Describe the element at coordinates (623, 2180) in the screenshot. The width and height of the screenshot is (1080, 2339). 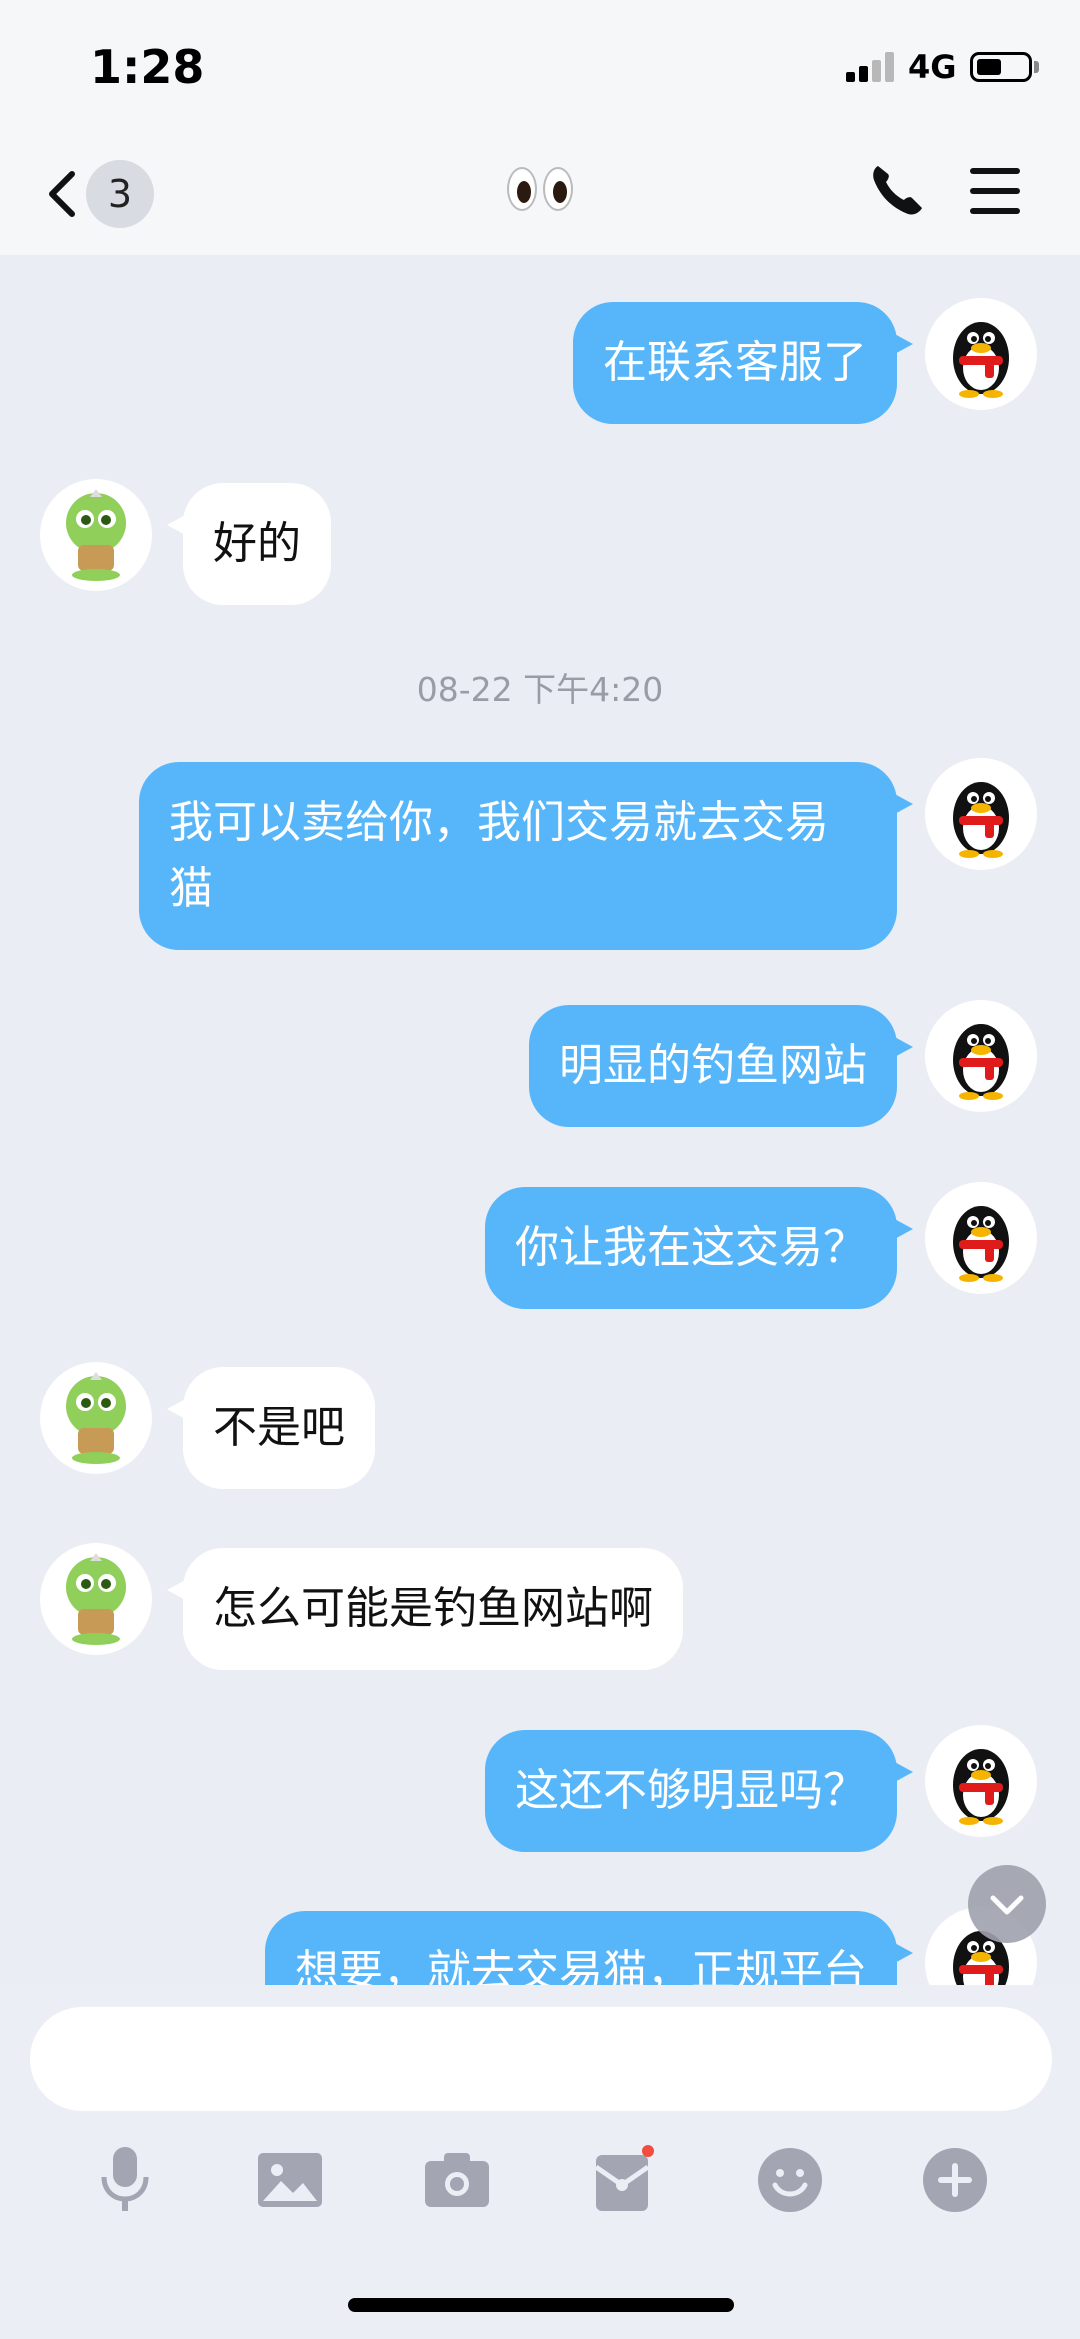
I see `red-packet-icon` at that location.